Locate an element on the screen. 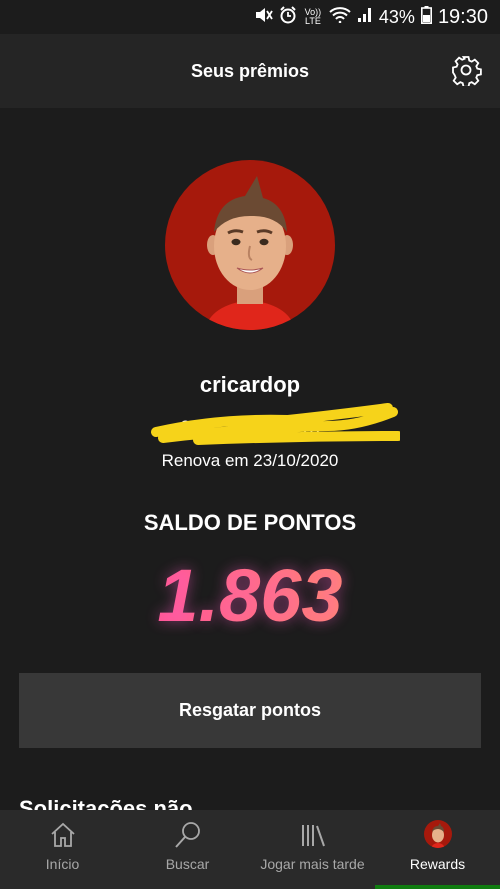 Image resolution: width=500 pixels, height=889 pixels. alarm-icon is located at coordinates (288, 17).